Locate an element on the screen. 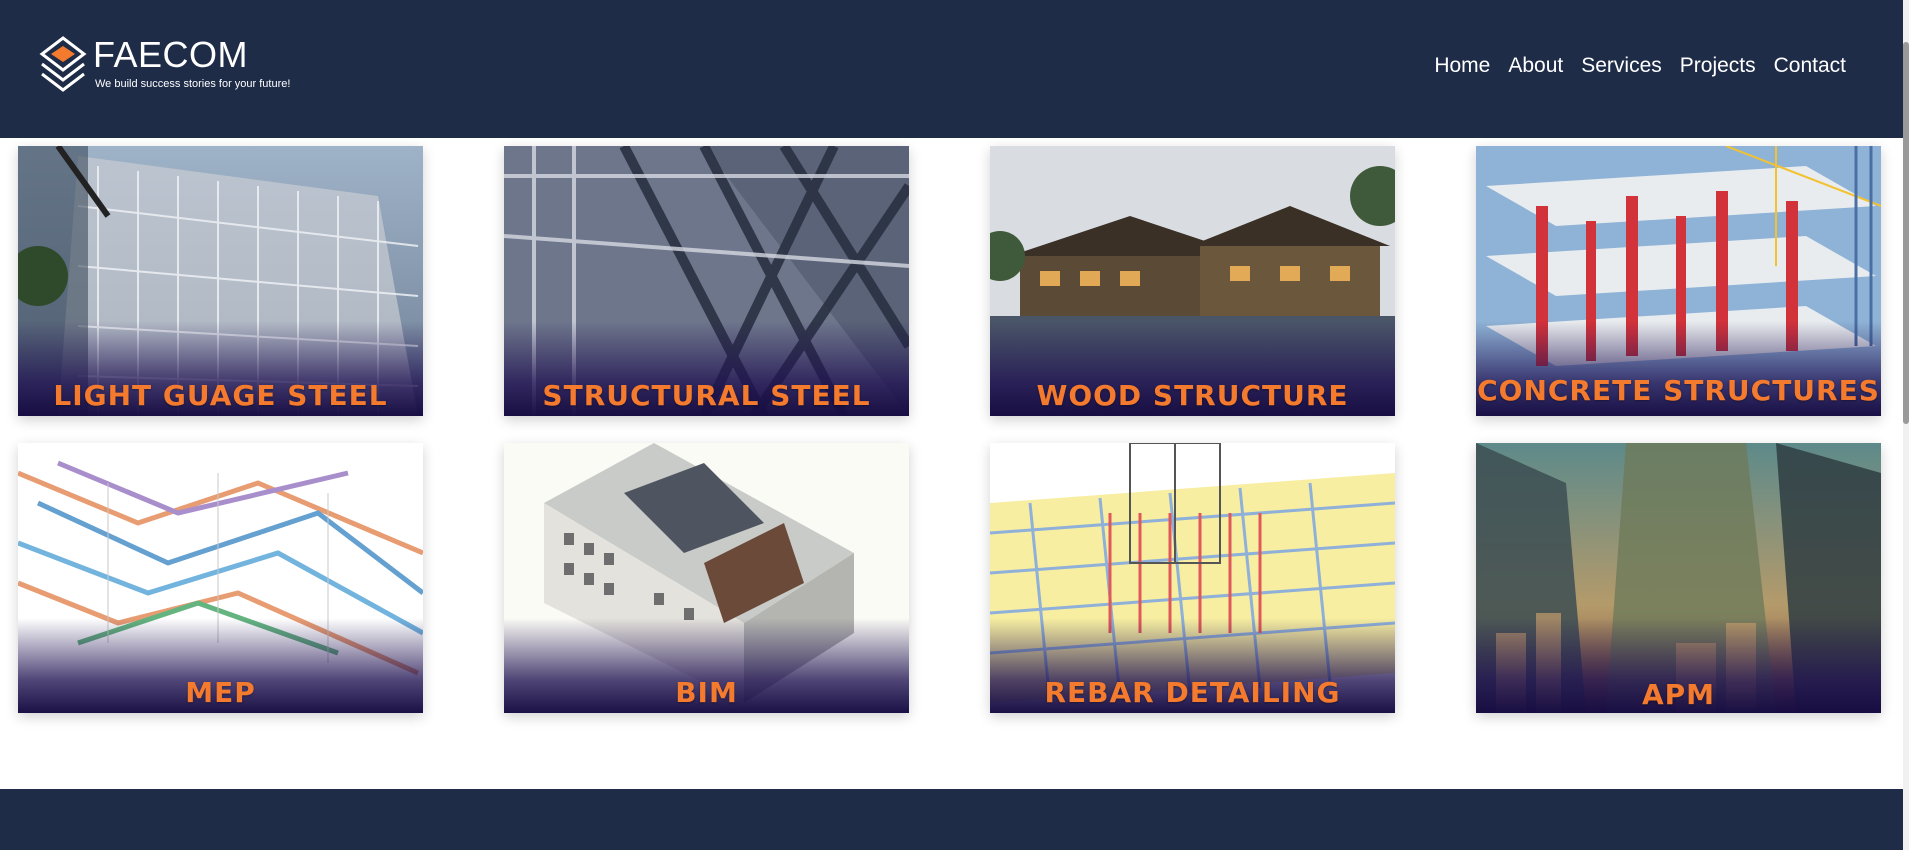 Image resolution: width=1909 pixels, height=850 pixels. service-card-concrete-structures: CONCRETE STRUCTURES is located at coordinates (1678, 281).